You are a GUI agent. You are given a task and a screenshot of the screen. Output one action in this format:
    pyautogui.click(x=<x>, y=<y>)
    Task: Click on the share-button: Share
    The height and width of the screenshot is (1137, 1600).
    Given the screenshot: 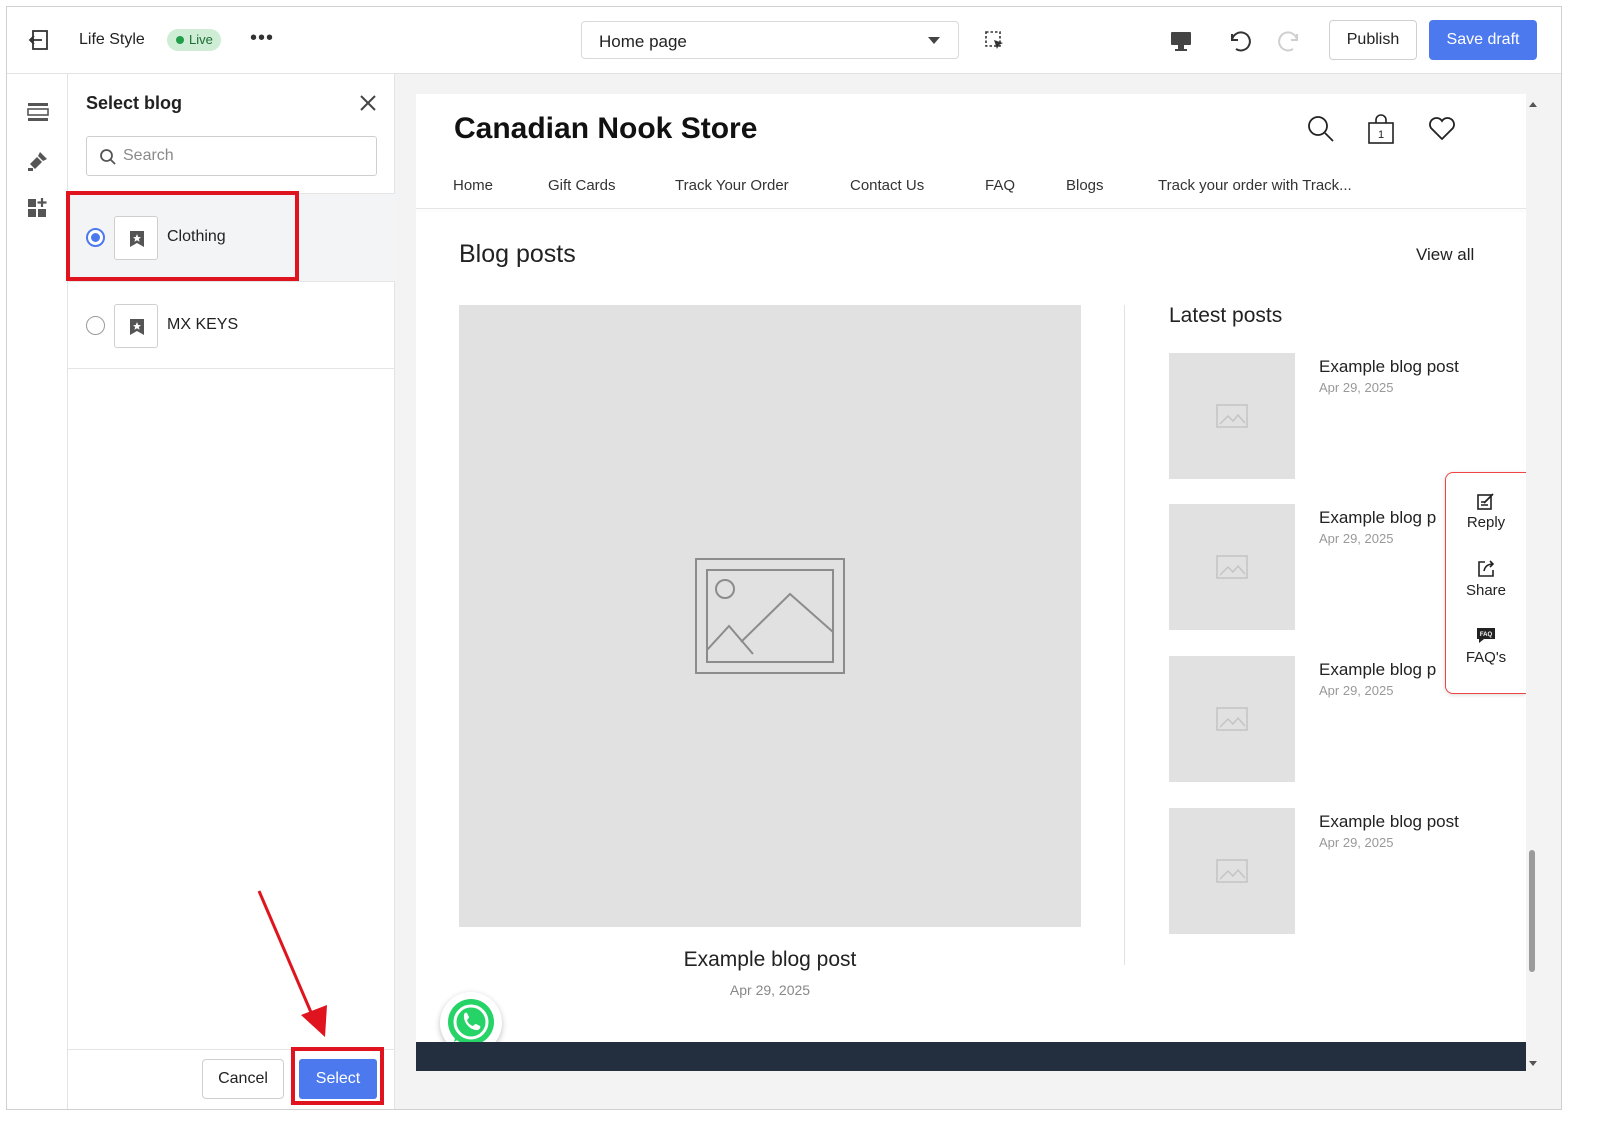 What is the action you would take?
    pyautogui.click(x=1486, y=579)
    